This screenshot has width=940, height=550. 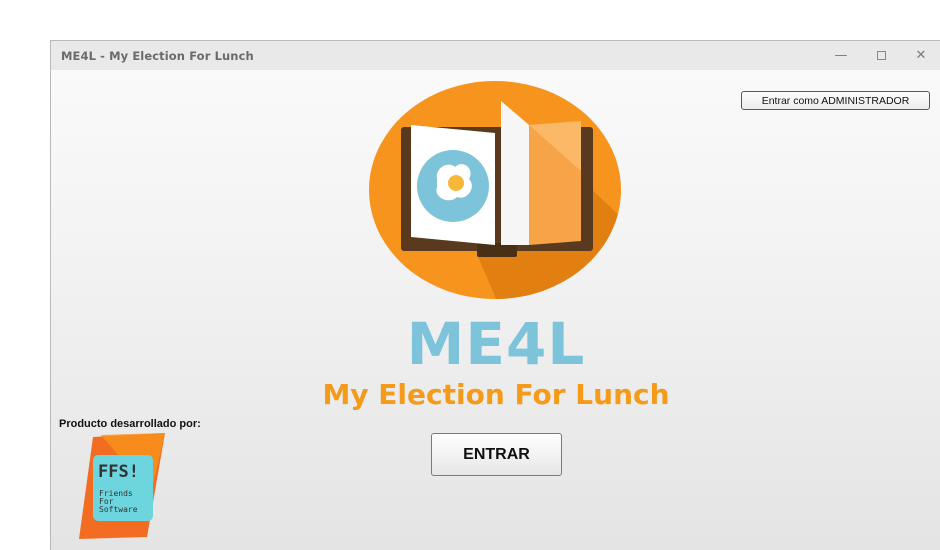 What do you see at coordinates (130, 424) in the screenshot?
I see `developer-credit-label: Producto desarrollado por:` at bounding box center [130, 424].